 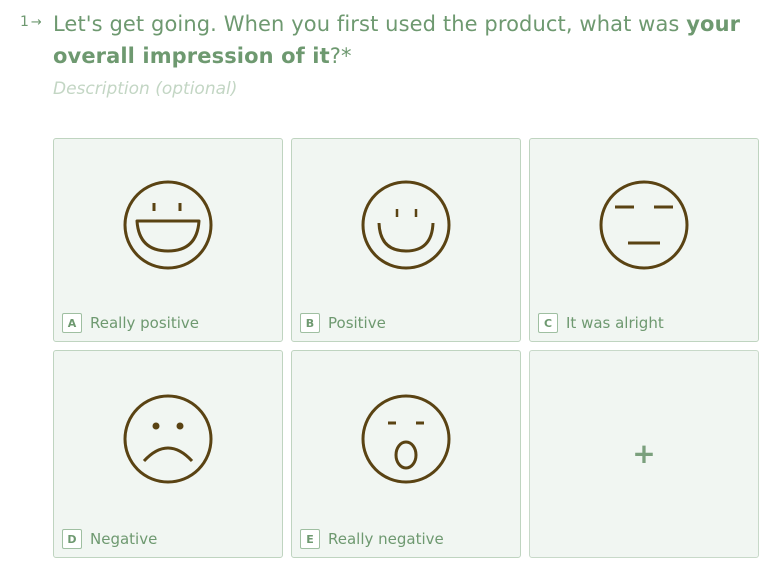 What do you see at coordinates (548, 323) in the screenshot?
I see `choice-key: C` at bounding box center [548, 323].